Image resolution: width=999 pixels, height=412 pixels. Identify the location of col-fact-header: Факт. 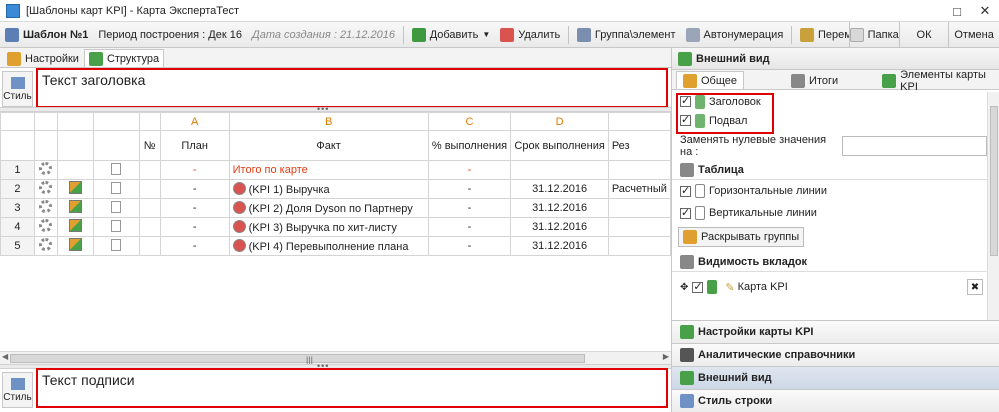
(328, 145).